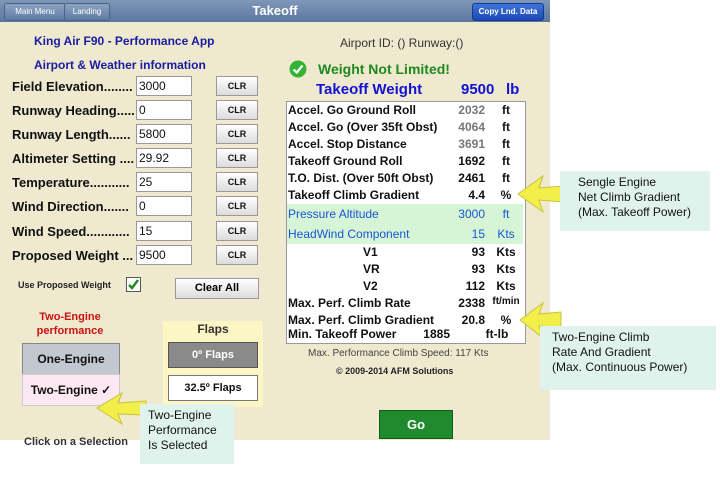  Describe the element at coordinates (237, 110) in the screenshot. I see `runway-heading-clr-button: CLR` at that location.